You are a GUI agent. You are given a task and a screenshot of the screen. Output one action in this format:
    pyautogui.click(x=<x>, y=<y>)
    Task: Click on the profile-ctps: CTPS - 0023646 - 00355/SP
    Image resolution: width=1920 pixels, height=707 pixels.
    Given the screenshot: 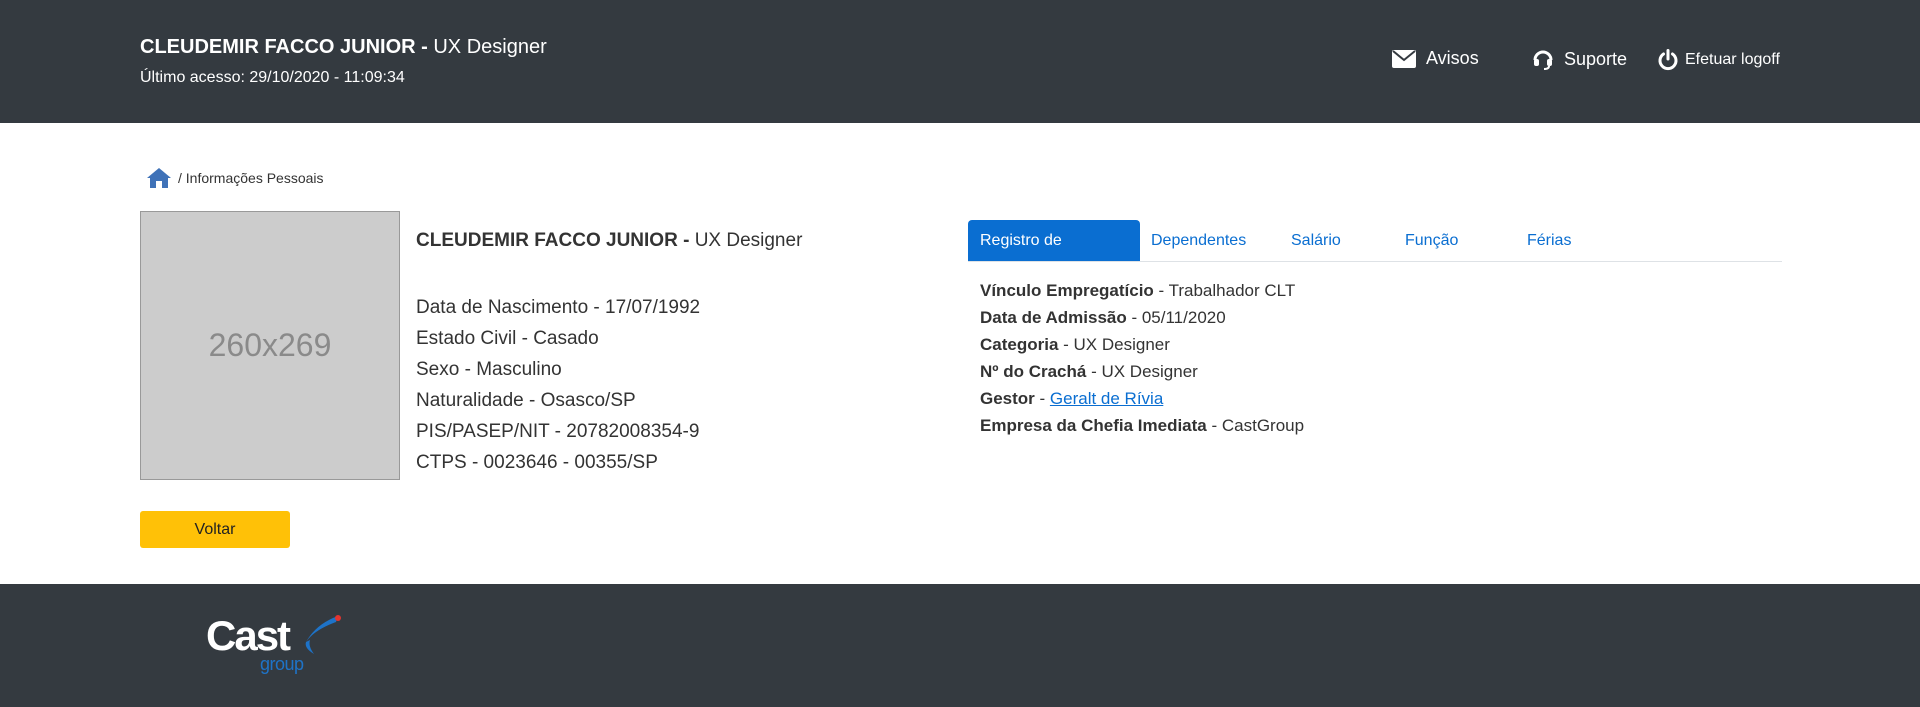 What is the action you would take?
    pyautogui.click(x=537, y=462)
    